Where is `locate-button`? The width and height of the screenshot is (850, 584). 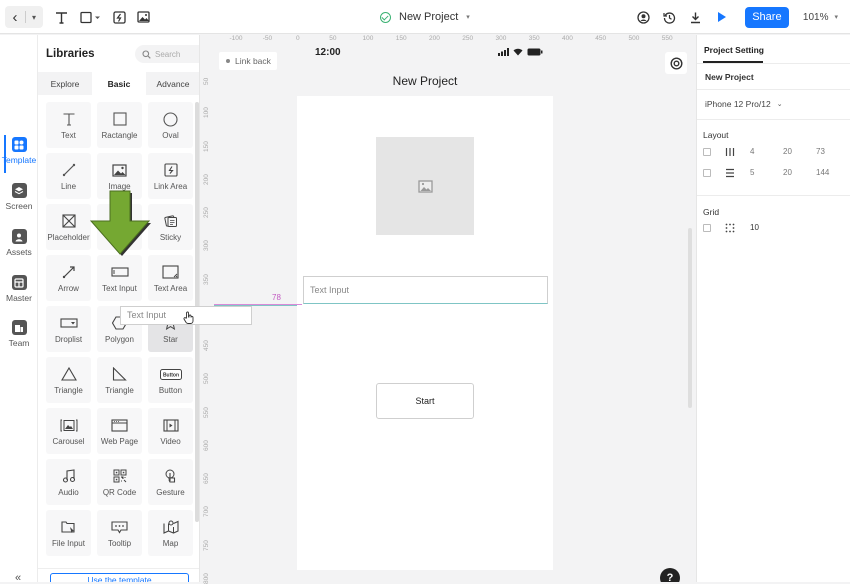
locate-button is located at coordinates (676, 63).